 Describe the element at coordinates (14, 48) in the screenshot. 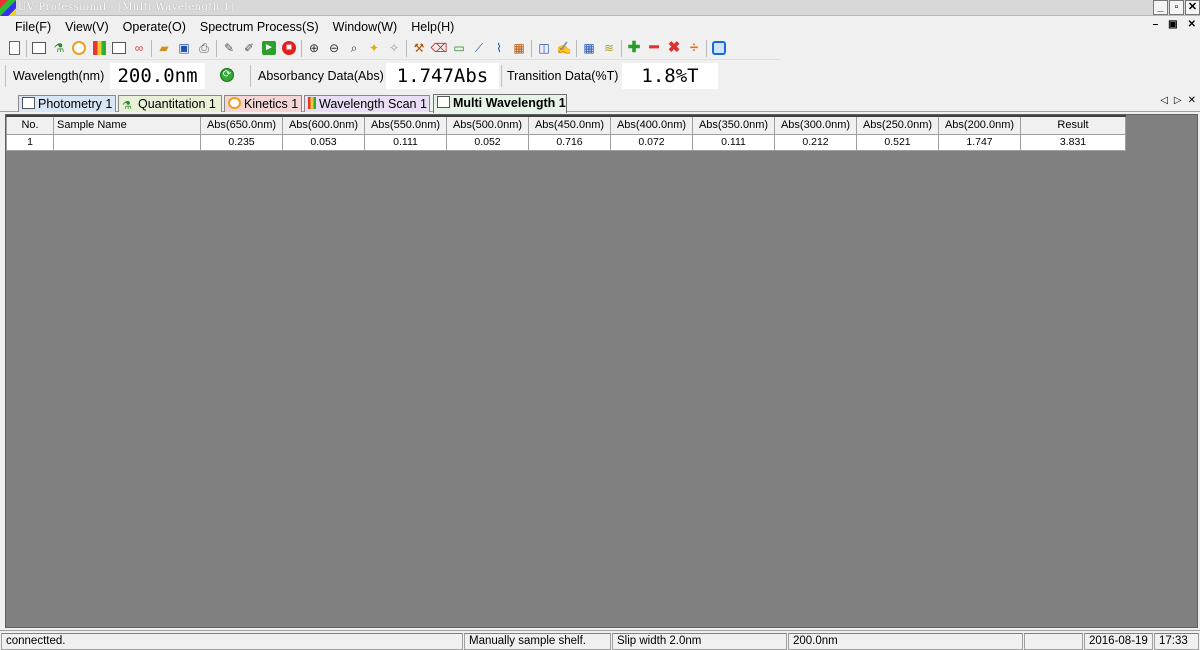

I see `new-document-icon` at that location.